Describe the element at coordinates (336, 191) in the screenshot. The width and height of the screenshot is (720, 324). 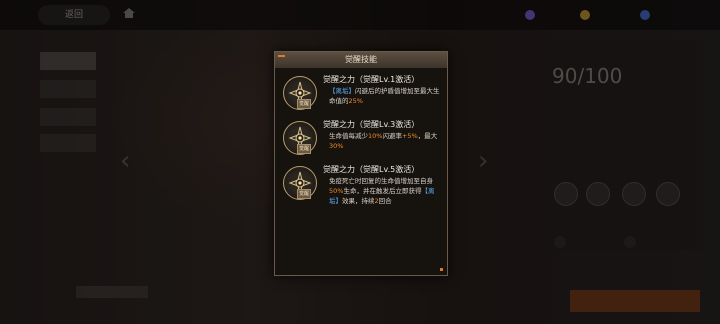
I see `value-highlight: 50%` at that location.